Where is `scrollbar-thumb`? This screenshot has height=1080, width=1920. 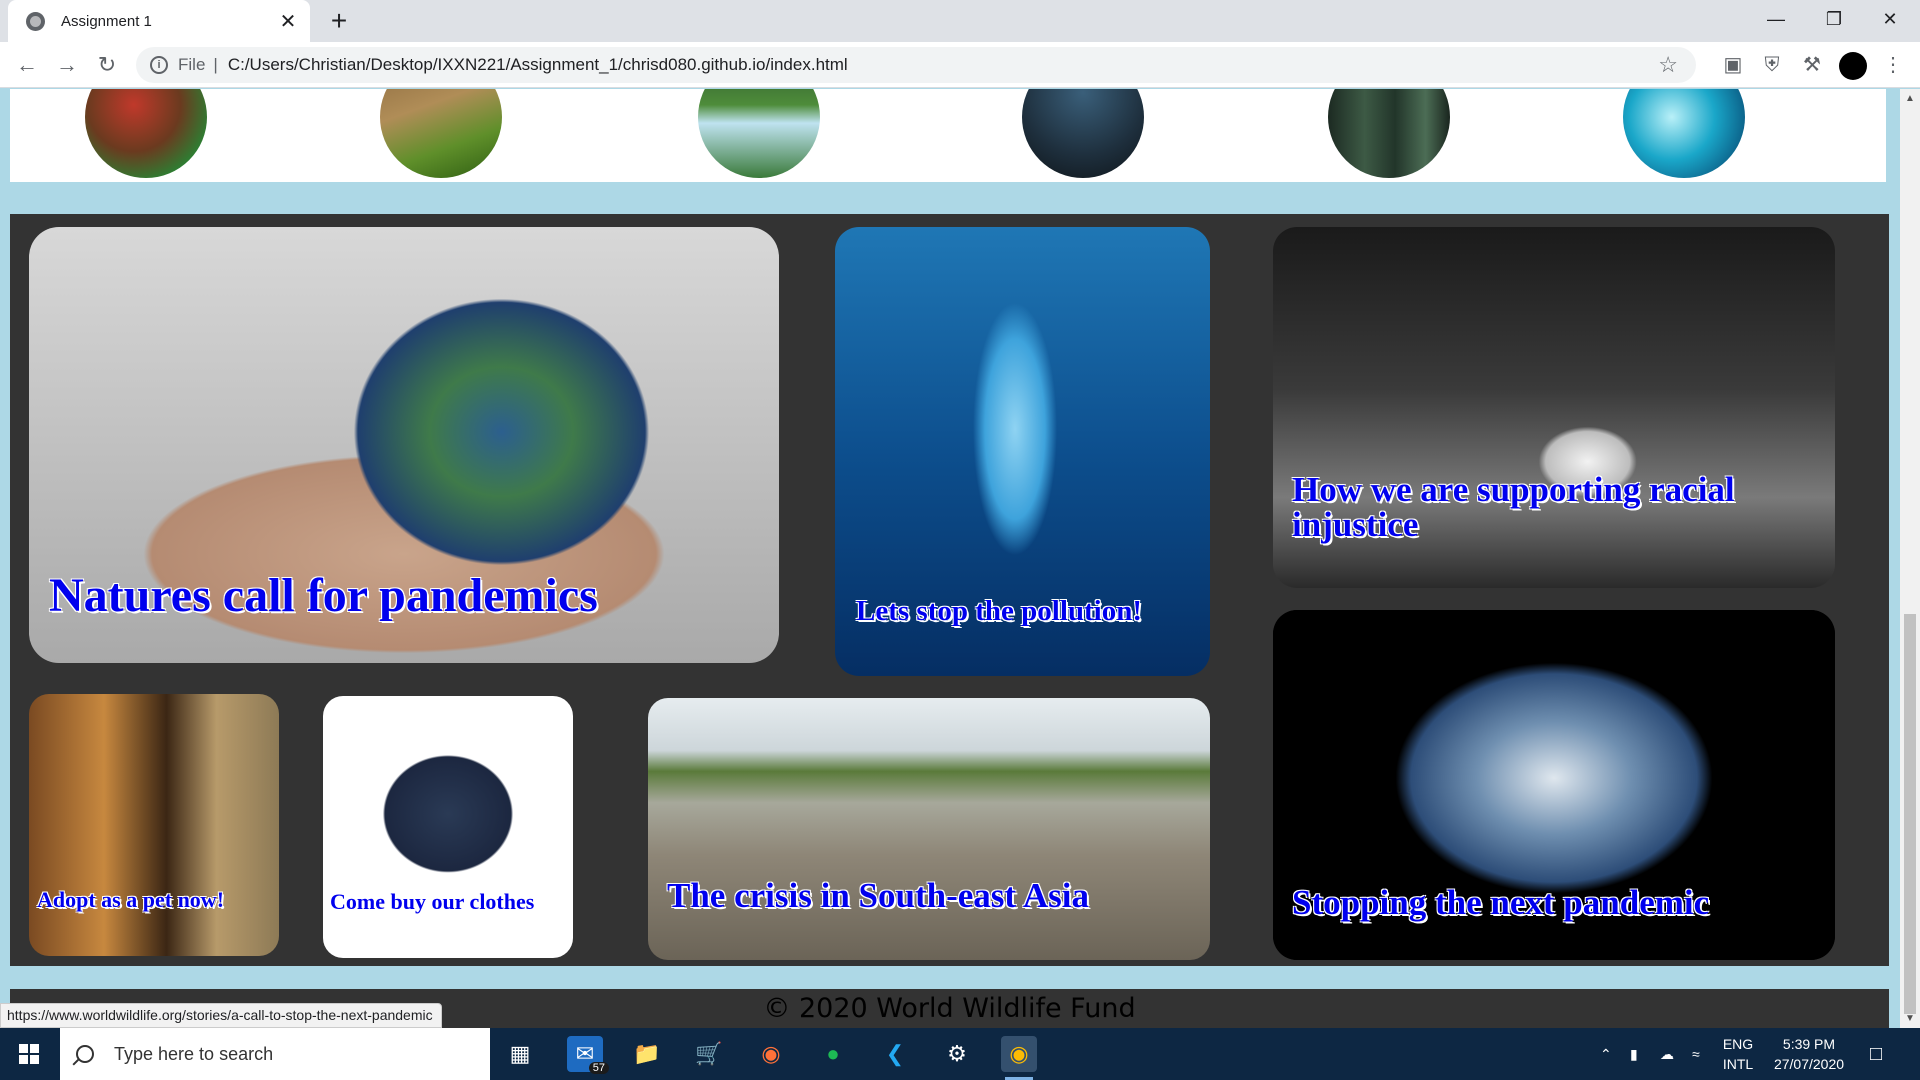
scrollbar-thumb is located at coordinates (1910, 814).